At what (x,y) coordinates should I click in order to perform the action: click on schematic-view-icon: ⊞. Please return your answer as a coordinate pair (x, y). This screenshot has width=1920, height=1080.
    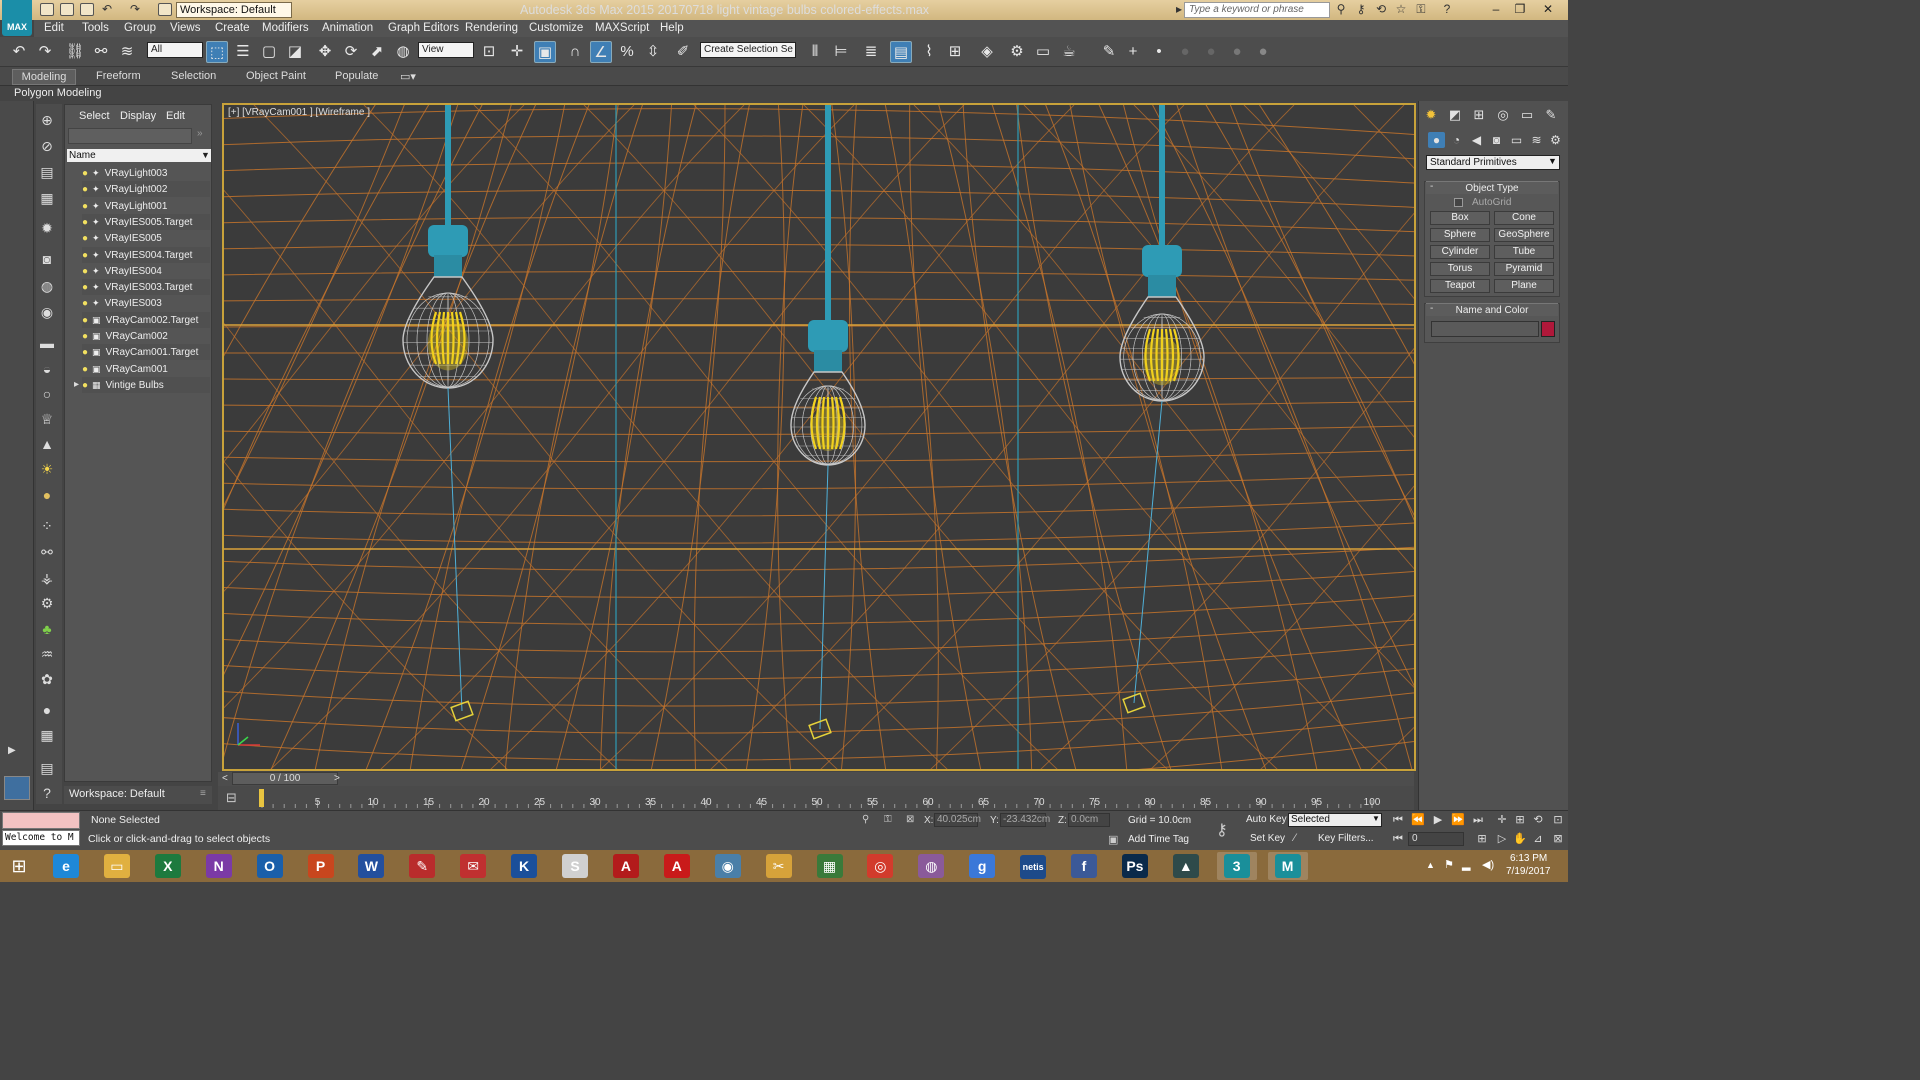
    Looking at the image, I should click on (955, 52).